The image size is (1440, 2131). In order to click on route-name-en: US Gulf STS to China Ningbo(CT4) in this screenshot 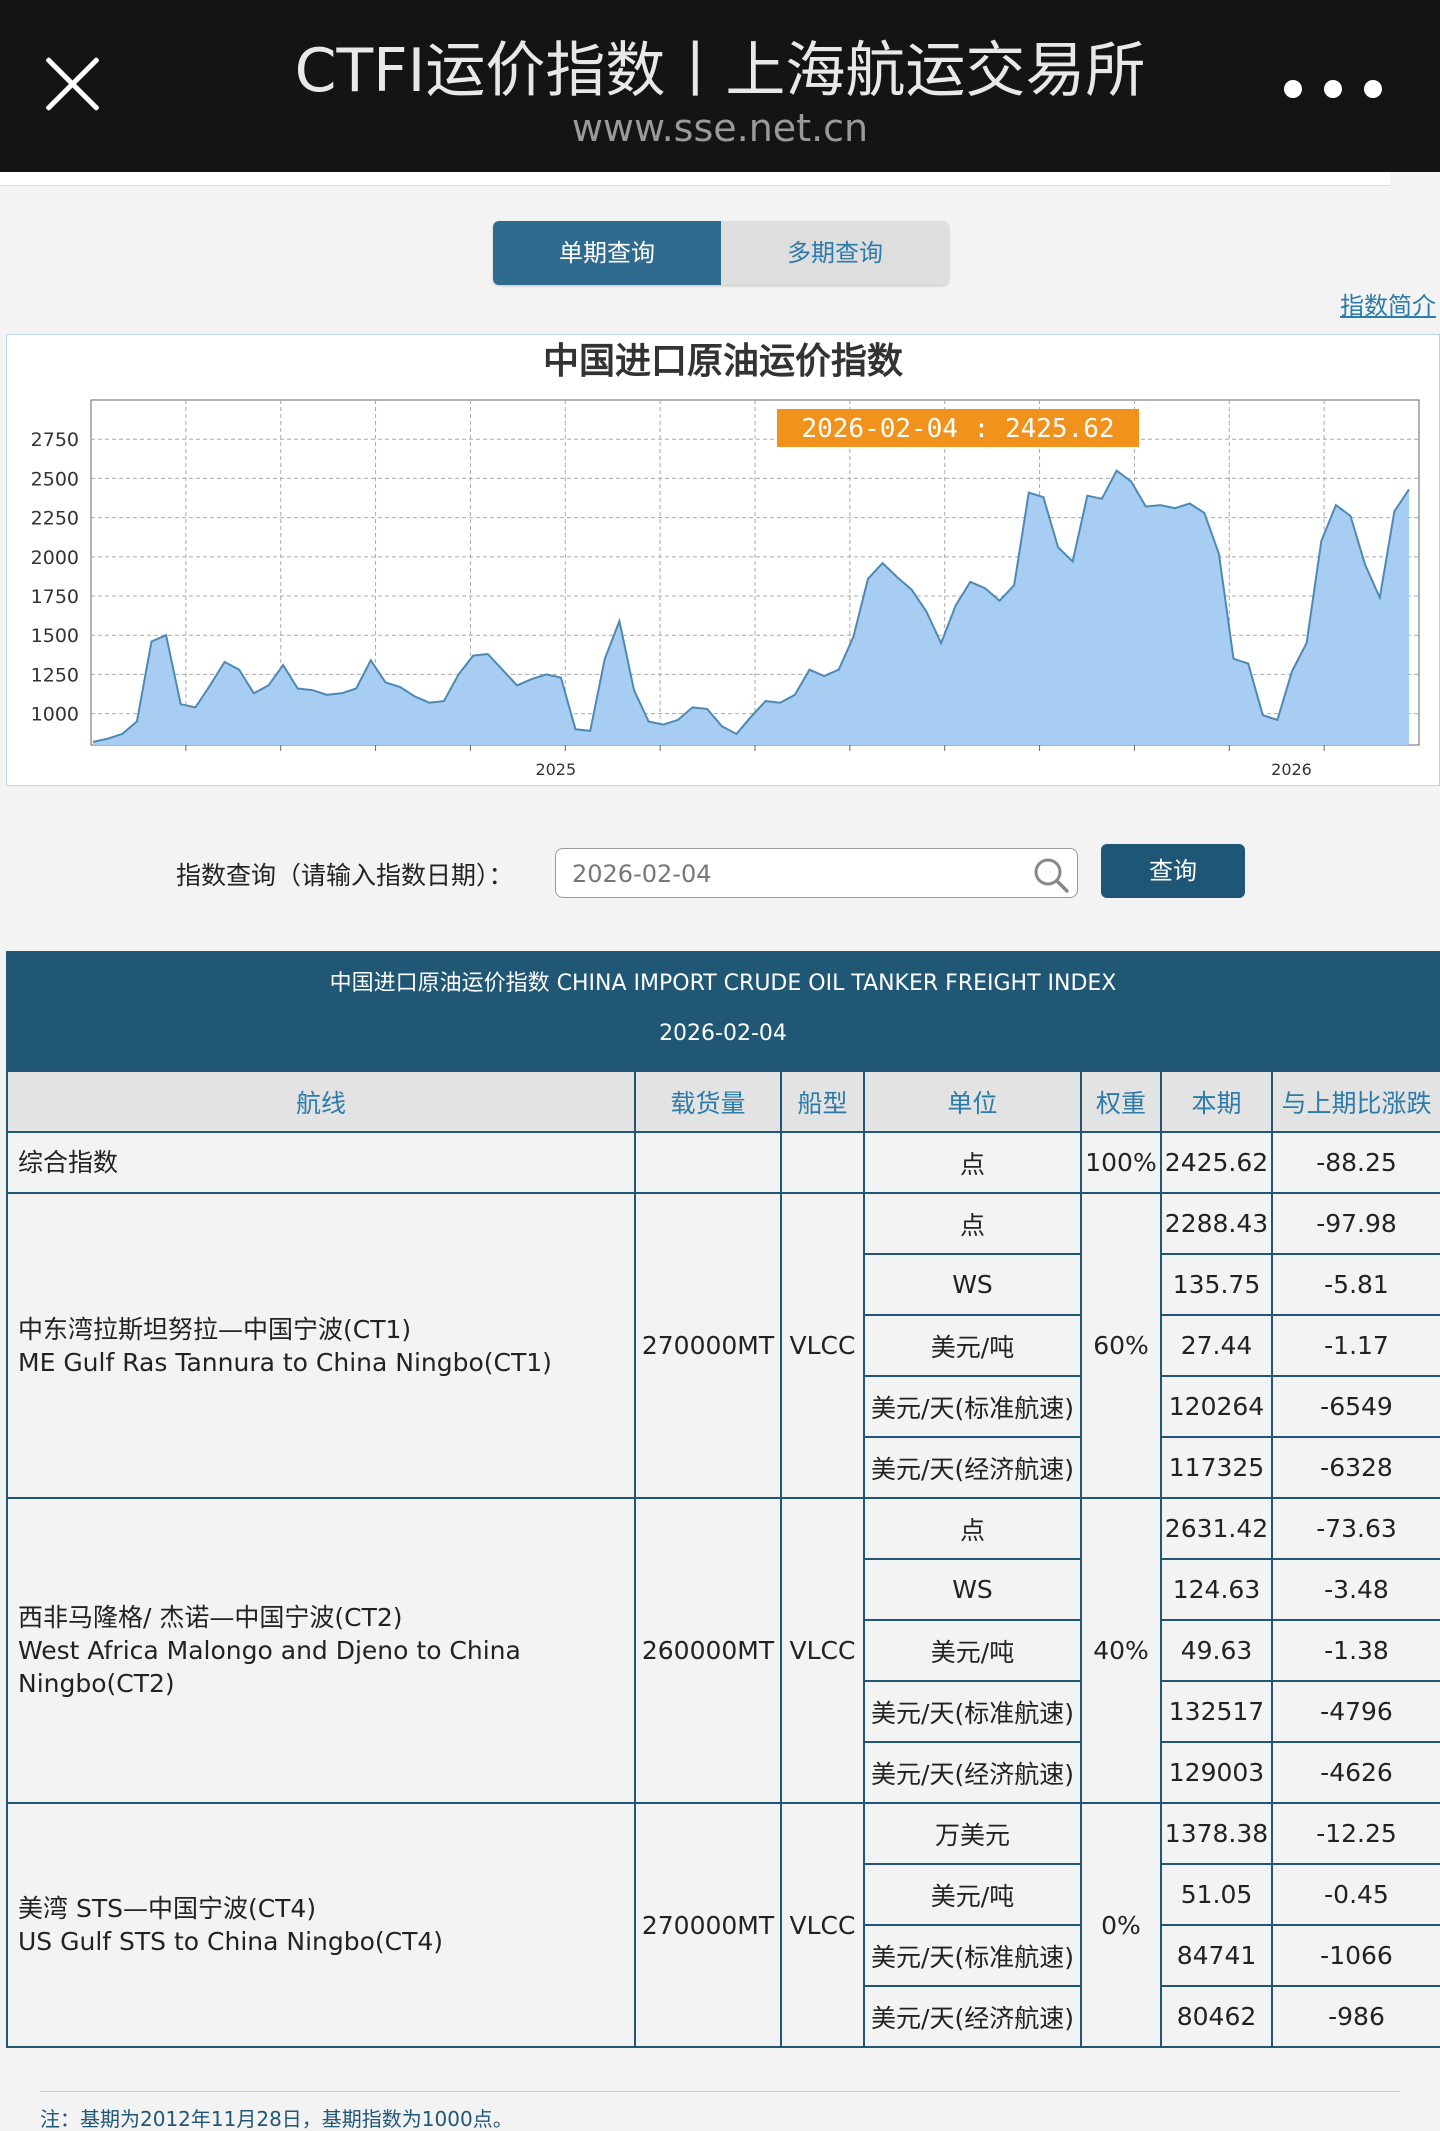, I will do `click(231, 1941)`.